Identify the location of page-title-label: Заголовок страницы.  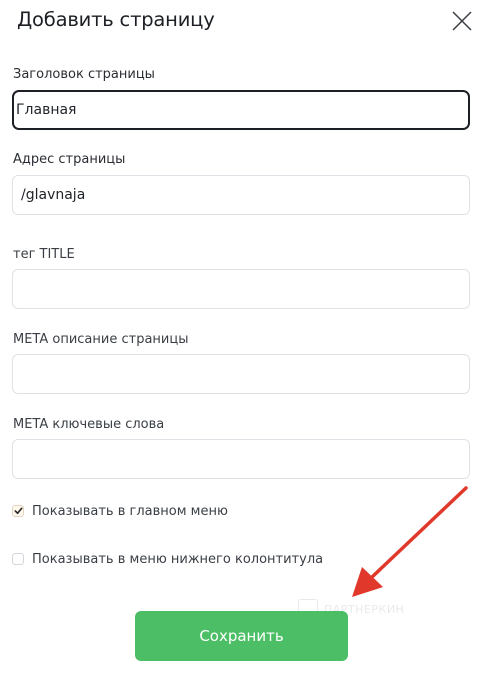
(84, 74).